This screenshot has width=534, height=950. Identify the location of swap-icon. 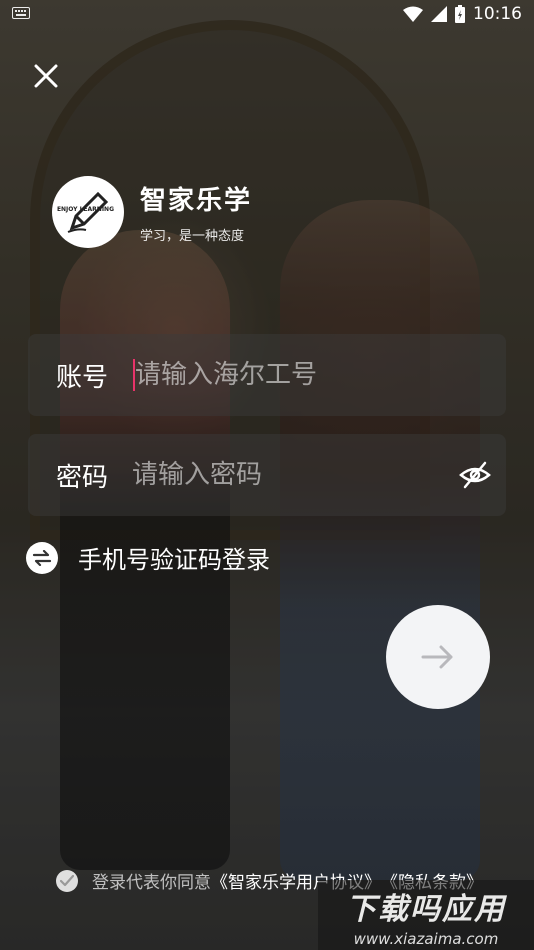
(42, 557).